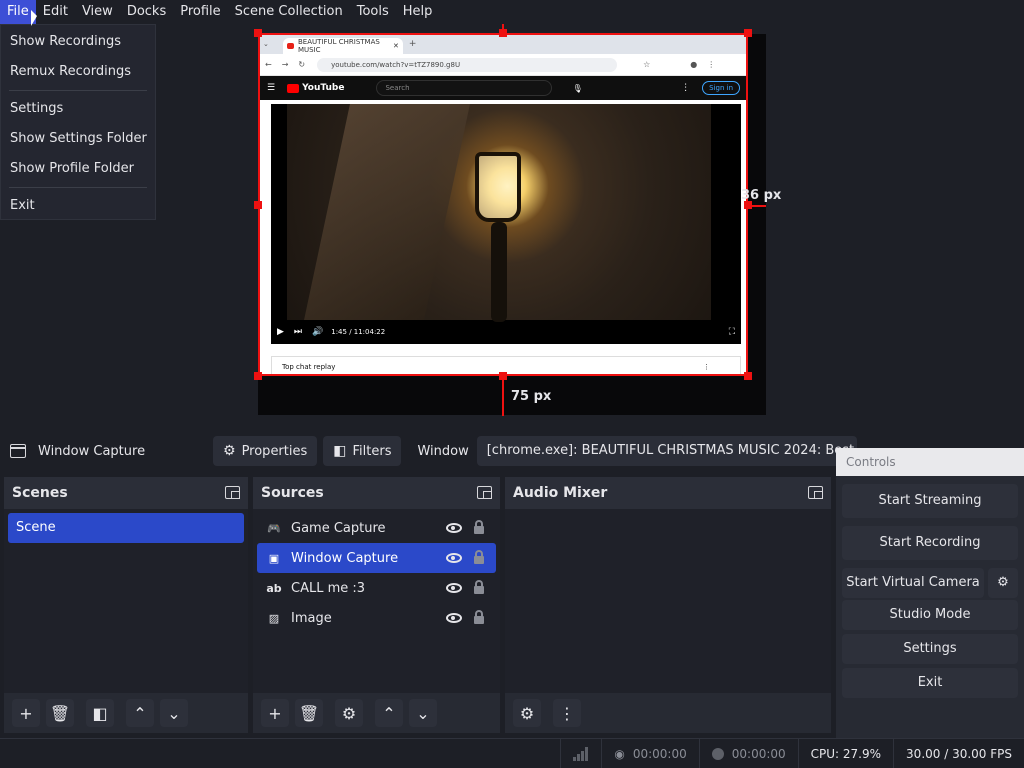  Describe the element at coordinates (78, 109) in the screenshot. I see `menu-settings: Settings` at that location.